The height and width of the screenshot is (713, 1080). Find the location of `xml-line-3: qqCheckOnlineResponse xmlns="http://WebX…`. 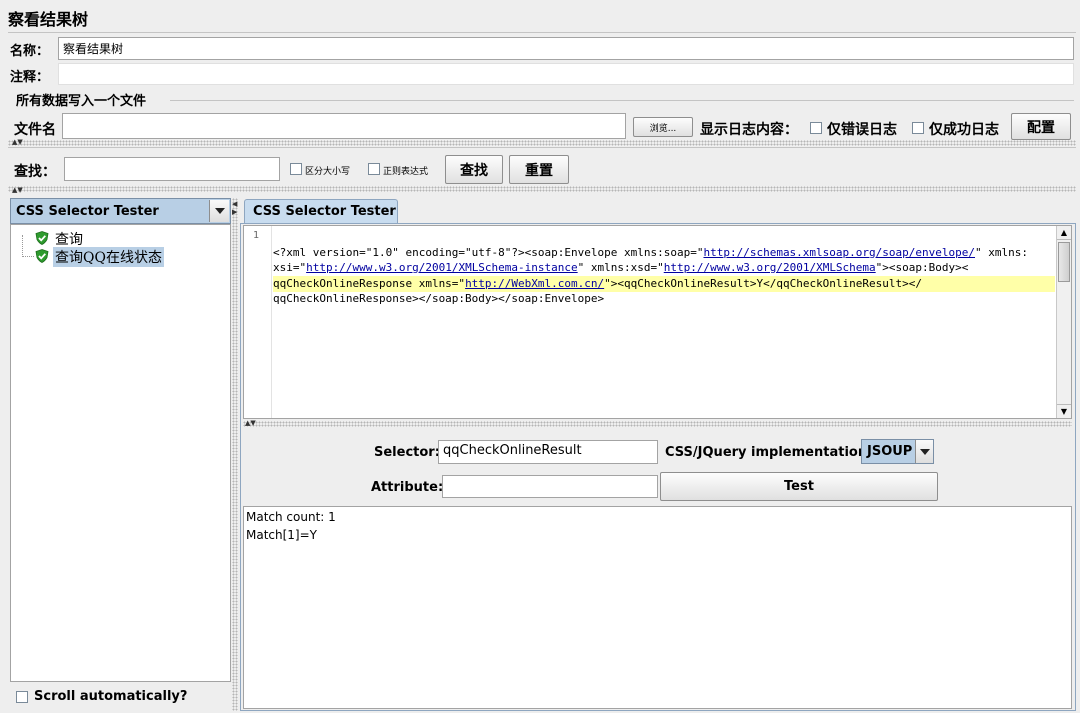

xml-line-3: qqCheckOnlineResponse xmlns="http://WebX… is located at coordinates (598, 283).